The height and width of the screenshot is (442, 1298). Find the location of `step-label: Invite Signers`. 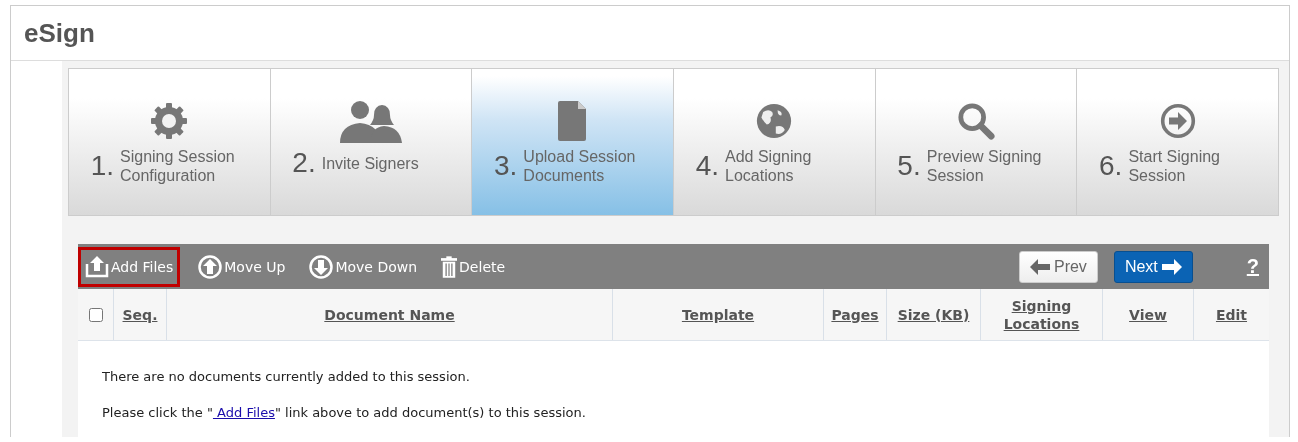

step-label: Invite Signers is located at coordinates (370, 163).